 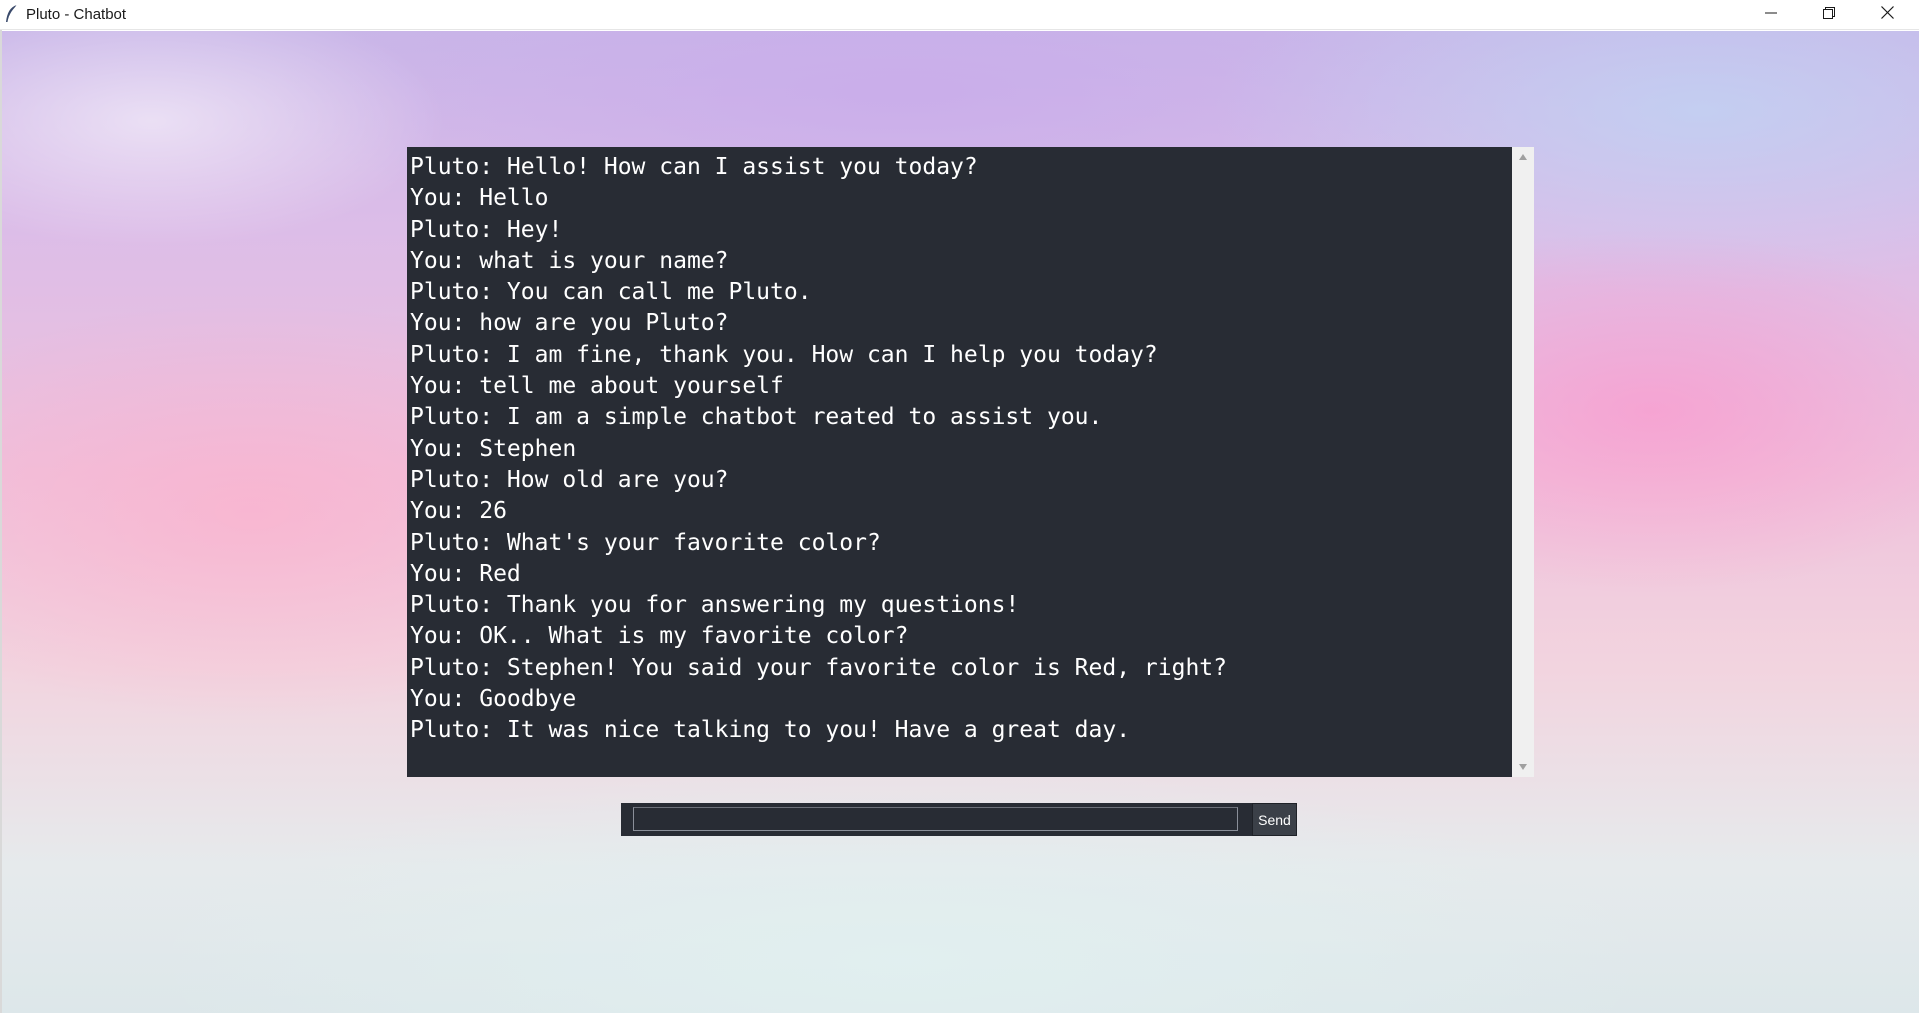 I want to click on chat-message: You: how are you Pluto?, so click(x=569, y=323).